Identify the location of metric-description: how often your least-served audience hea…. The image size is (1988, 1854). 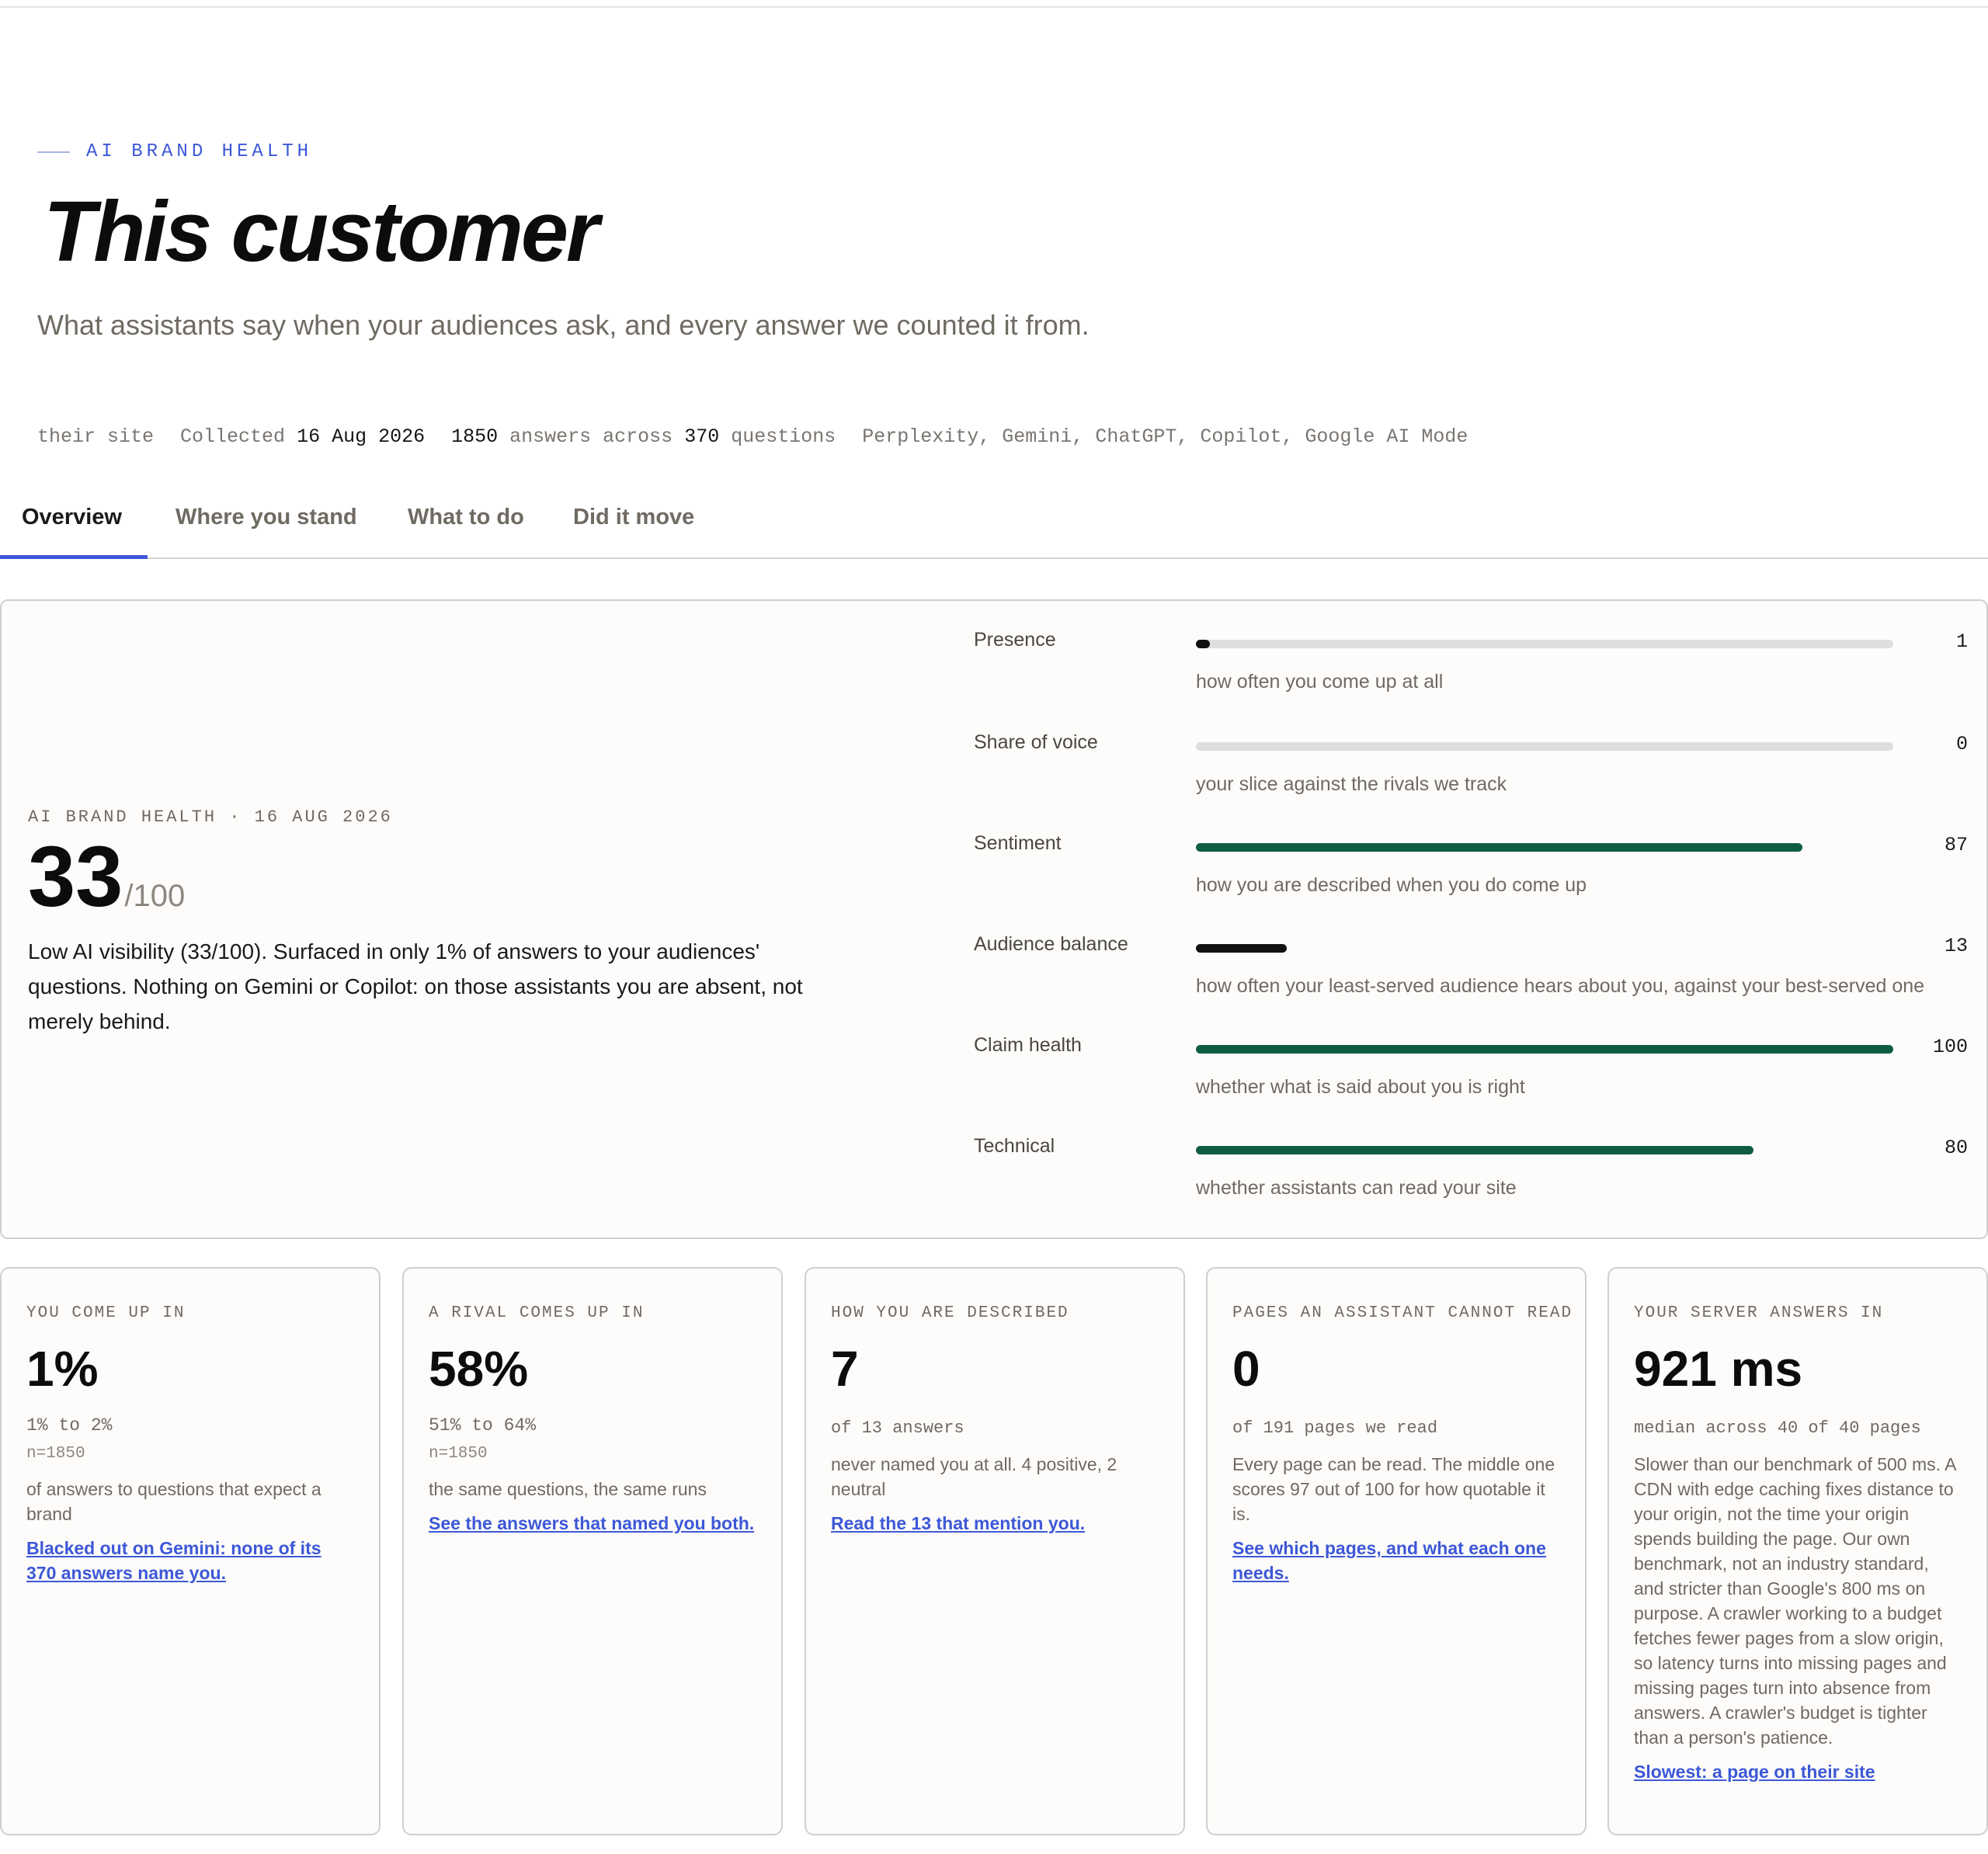
(1560, 986).